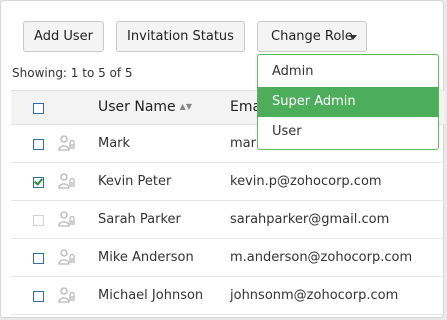 The height and width of the screenshot is (320, 447). What do you see at coordinates (186, 106) in the screenshot?
I see `sort-icon: ▲▼` at bounding box center [186, 106].